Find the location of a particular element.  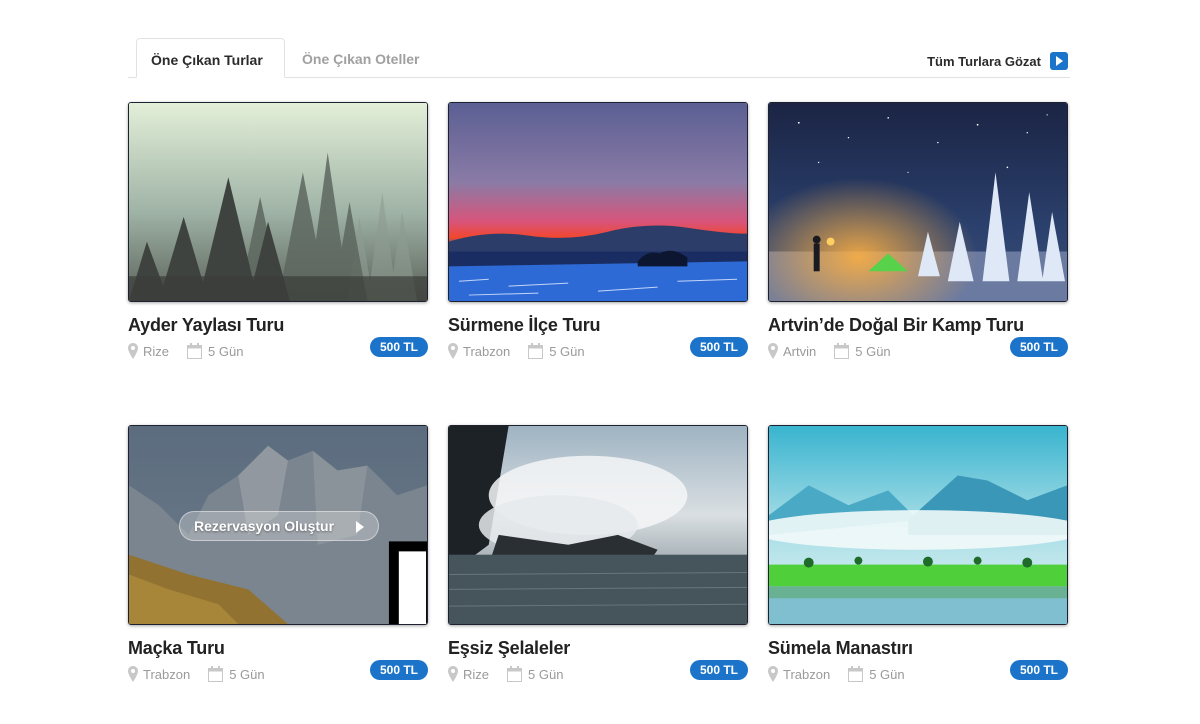

tour-title: Sümela Manastırı is located at coordinates (918, 648).